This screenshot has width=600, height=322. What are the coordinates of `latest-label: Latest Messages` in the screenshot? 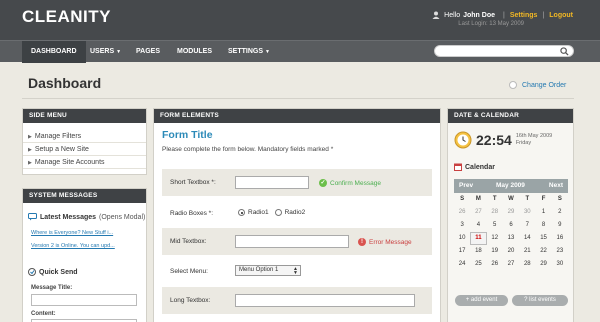 It's located at (68, 217).